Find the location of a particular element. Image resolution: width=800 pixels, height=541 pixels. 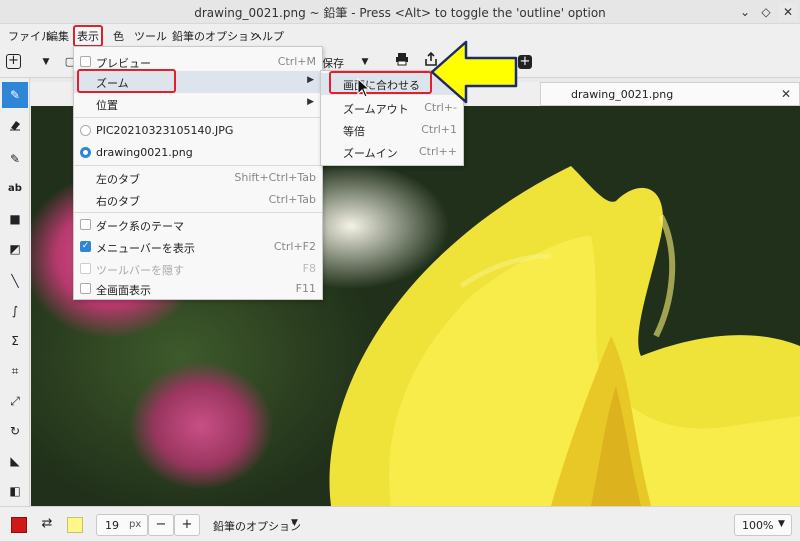

hide-toolbar-shortcut: F8 is located at coordinates (309, 268).